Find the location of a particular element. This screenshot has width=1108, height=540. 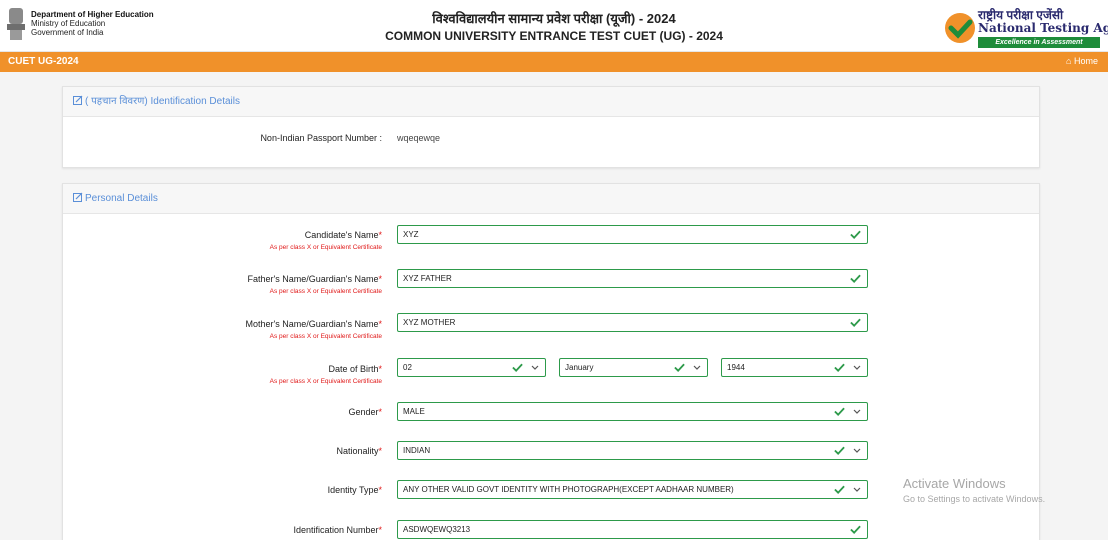

candidate-name-value: XYZ is located at coordinates (411, 234).